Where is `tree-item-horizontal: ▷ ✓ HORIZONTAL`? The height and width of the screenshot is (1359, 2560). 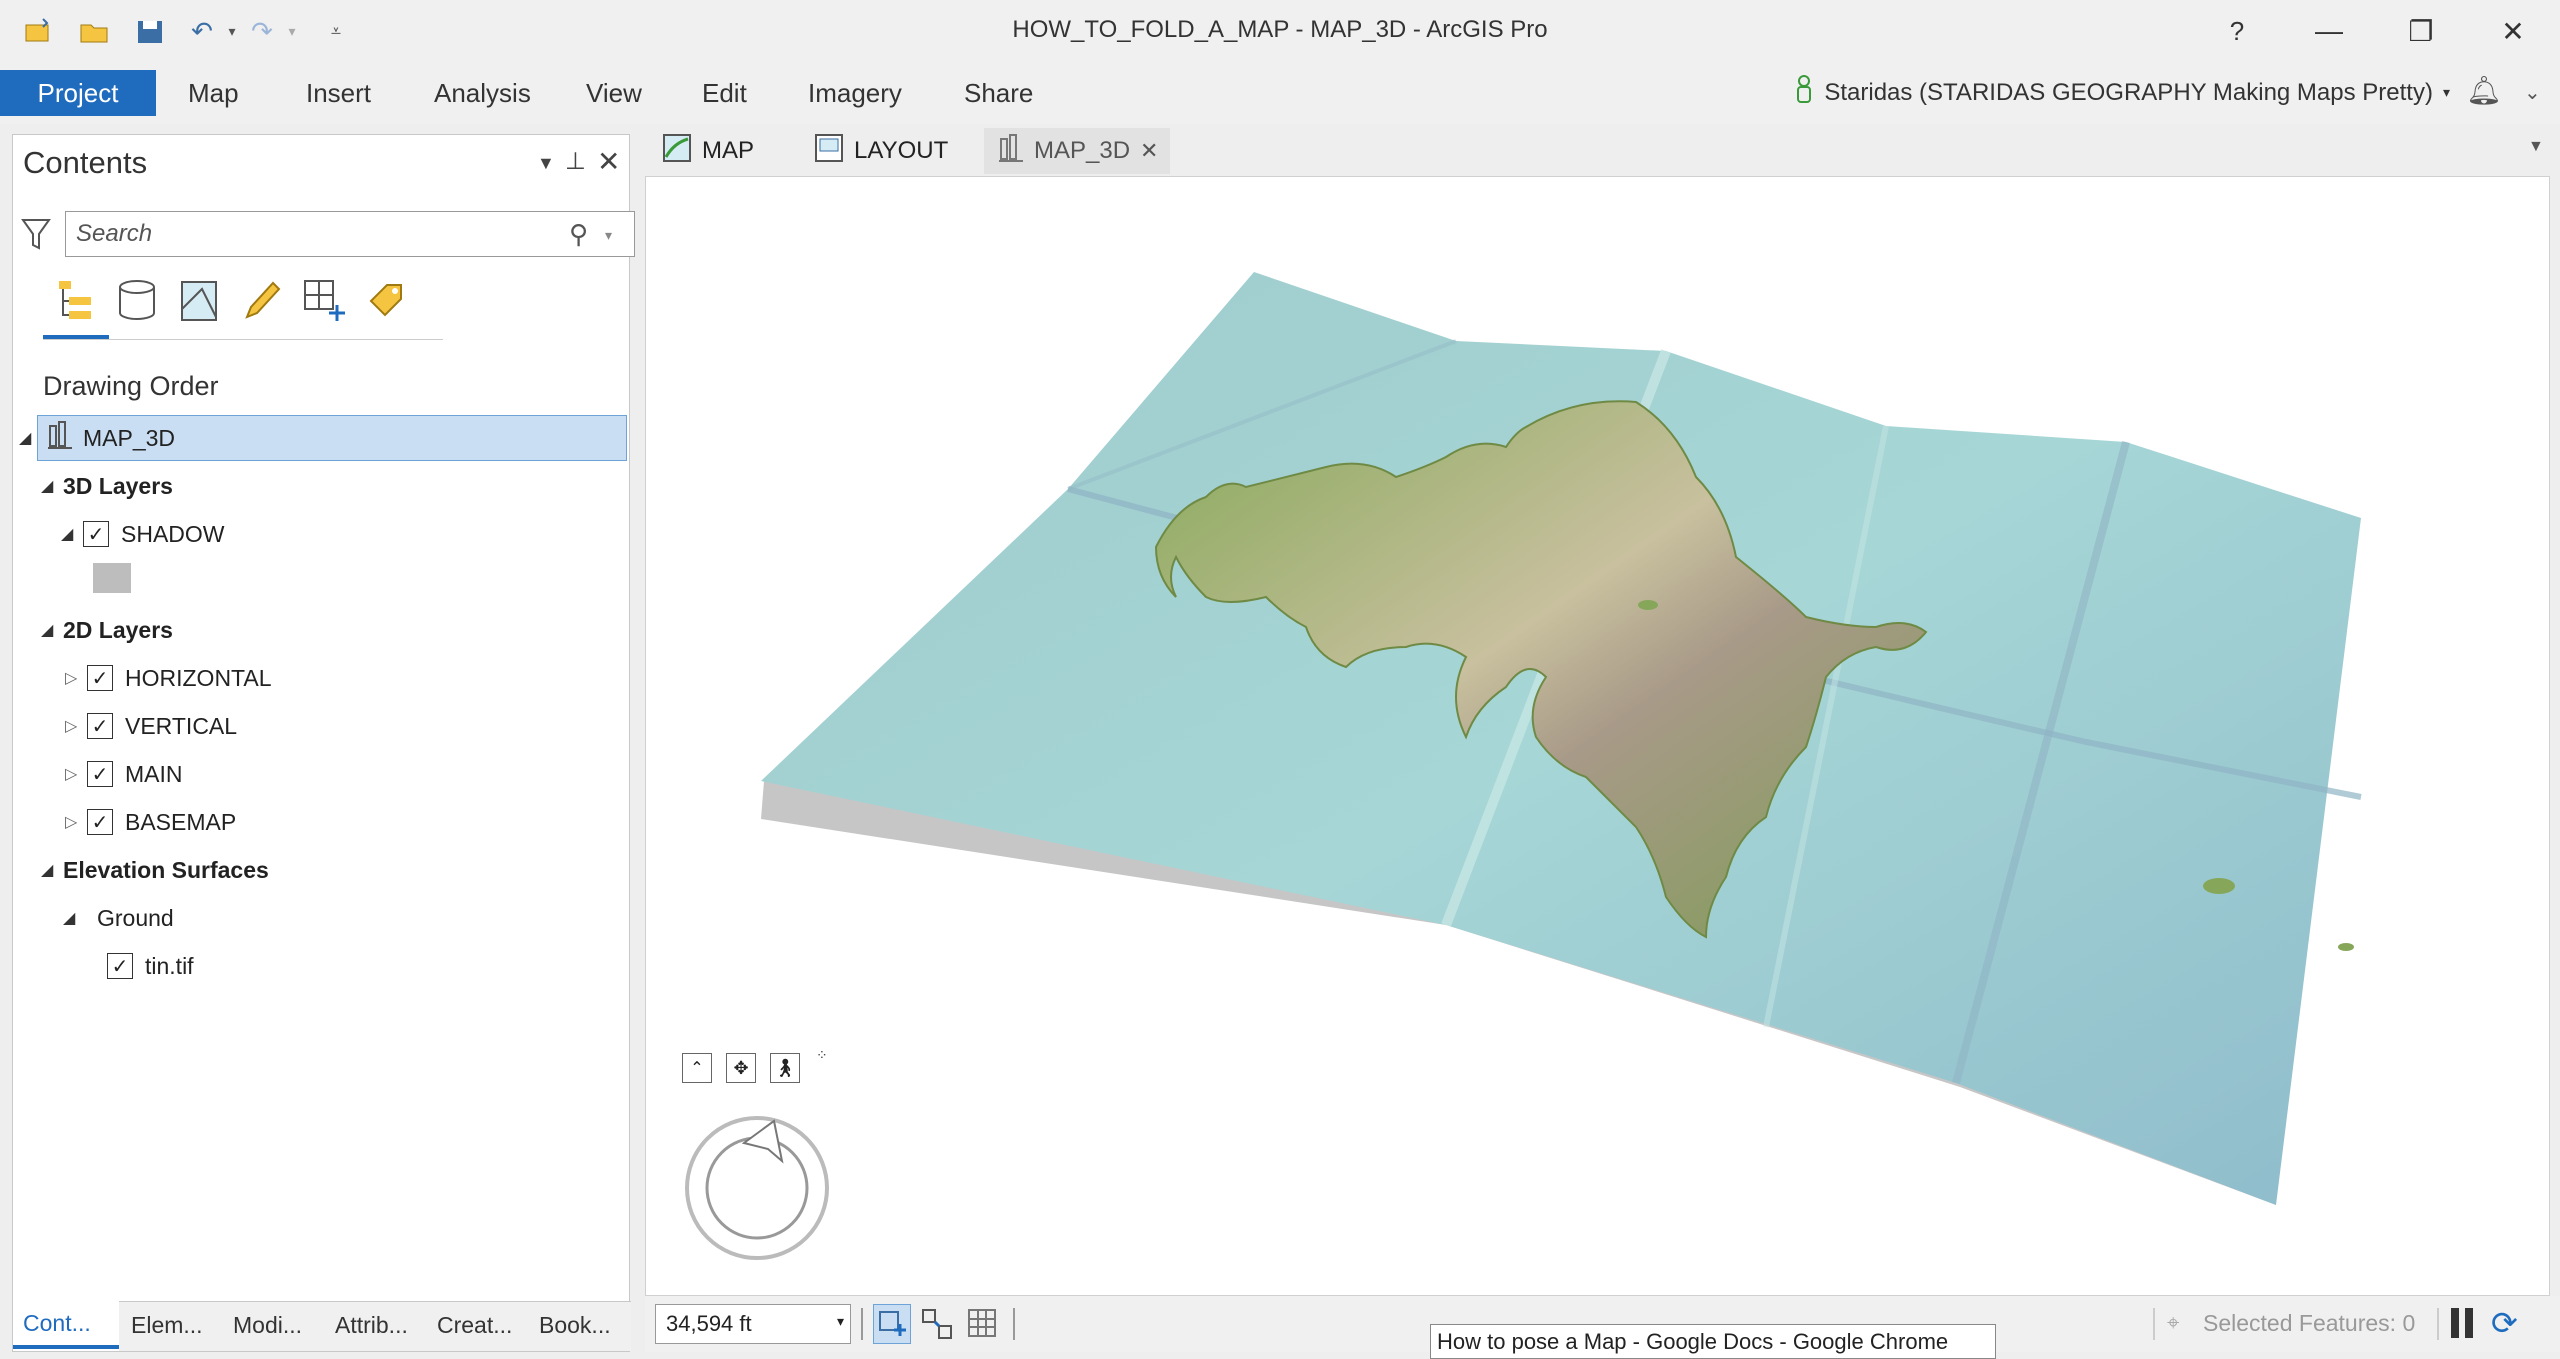
tree-item-horizontal: ▷ ✓ HORIZONTAL is located at coordinates (168, 678).